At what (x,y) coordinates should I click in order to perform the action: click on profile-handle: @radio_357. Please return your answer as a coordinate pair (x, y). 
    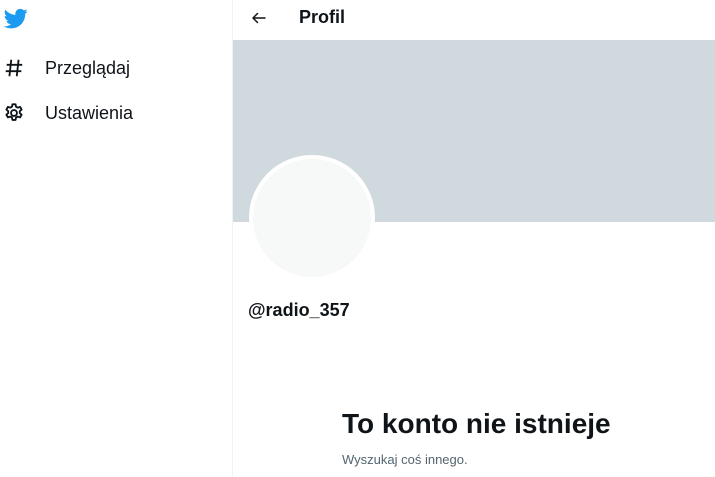
    Looking at the image, I should click on (299, 310).